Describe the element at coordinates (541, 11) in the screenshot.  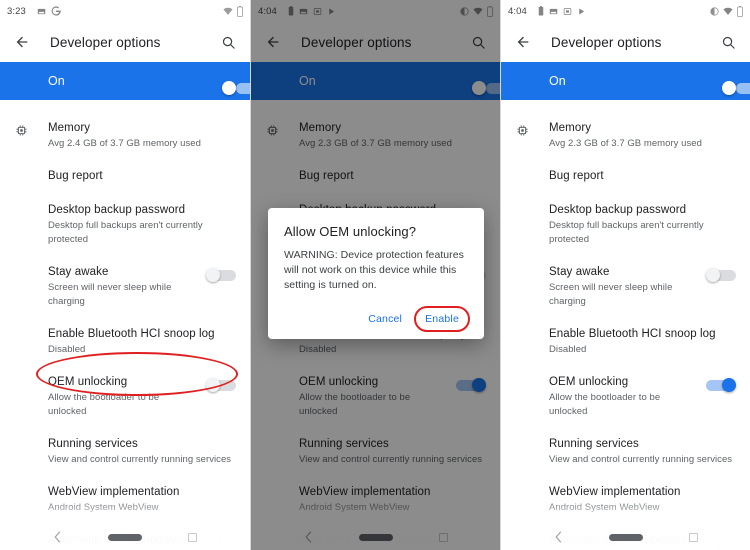
I see `battery-saver-icon` at that location.